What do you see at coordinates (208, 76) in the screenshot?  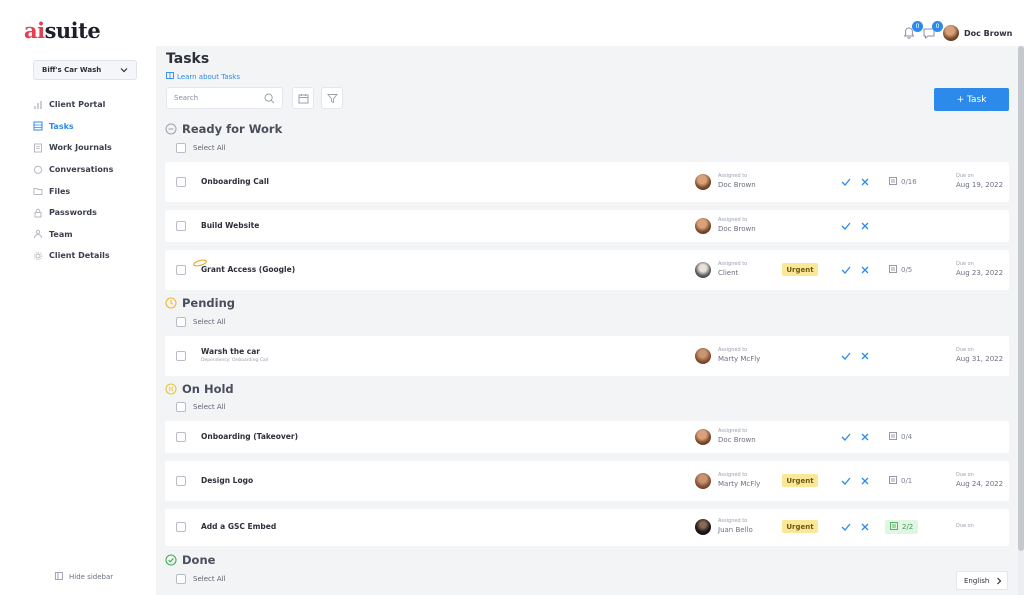 I see `learn-link-label: Learn about Tasks` at bounding box center [208, 76].